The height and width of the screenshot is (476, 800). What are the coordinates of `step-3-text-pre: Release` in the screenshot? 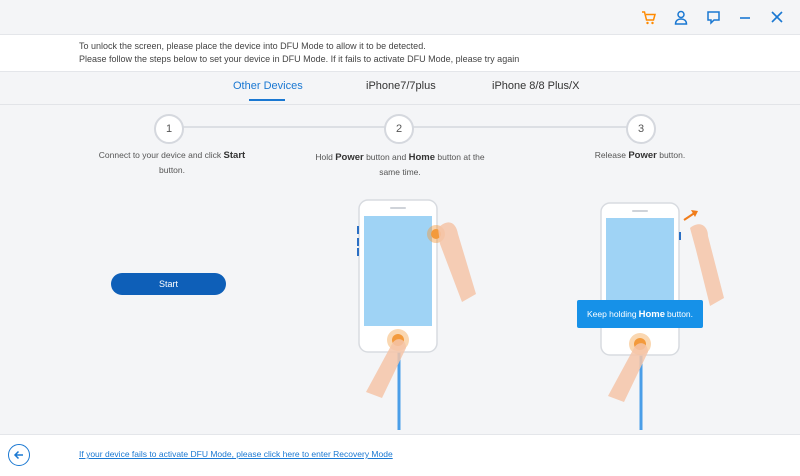 It's located at (611, 155).